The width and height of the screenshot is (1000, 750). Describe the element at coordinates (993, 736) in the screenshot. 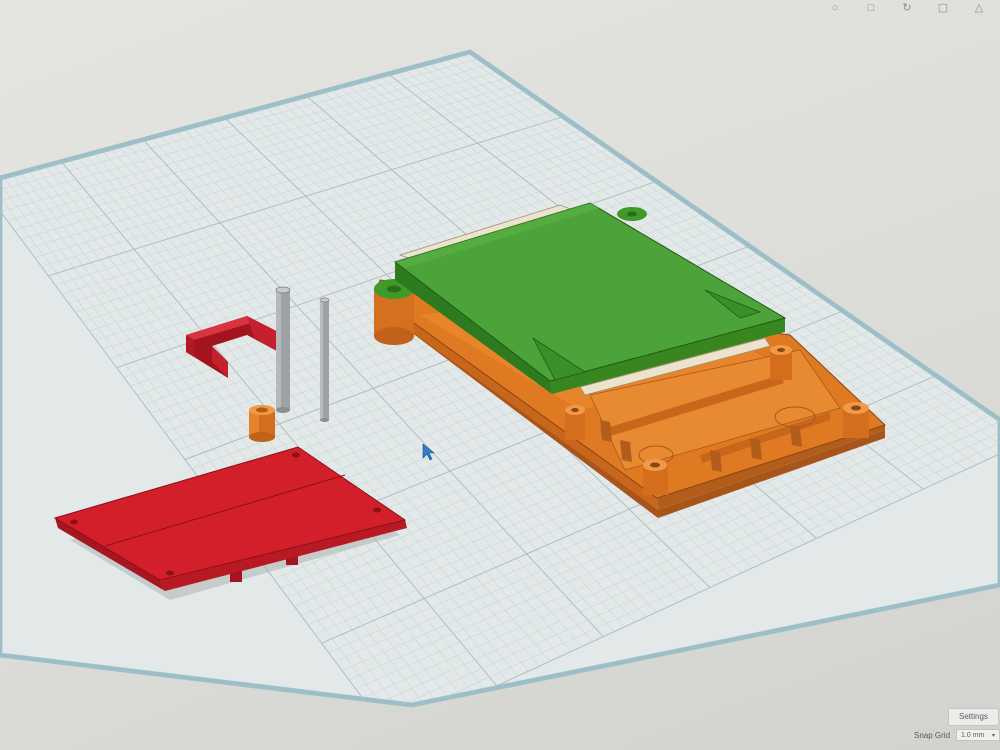

I see `chevron-down-icon: ▾` at that location.